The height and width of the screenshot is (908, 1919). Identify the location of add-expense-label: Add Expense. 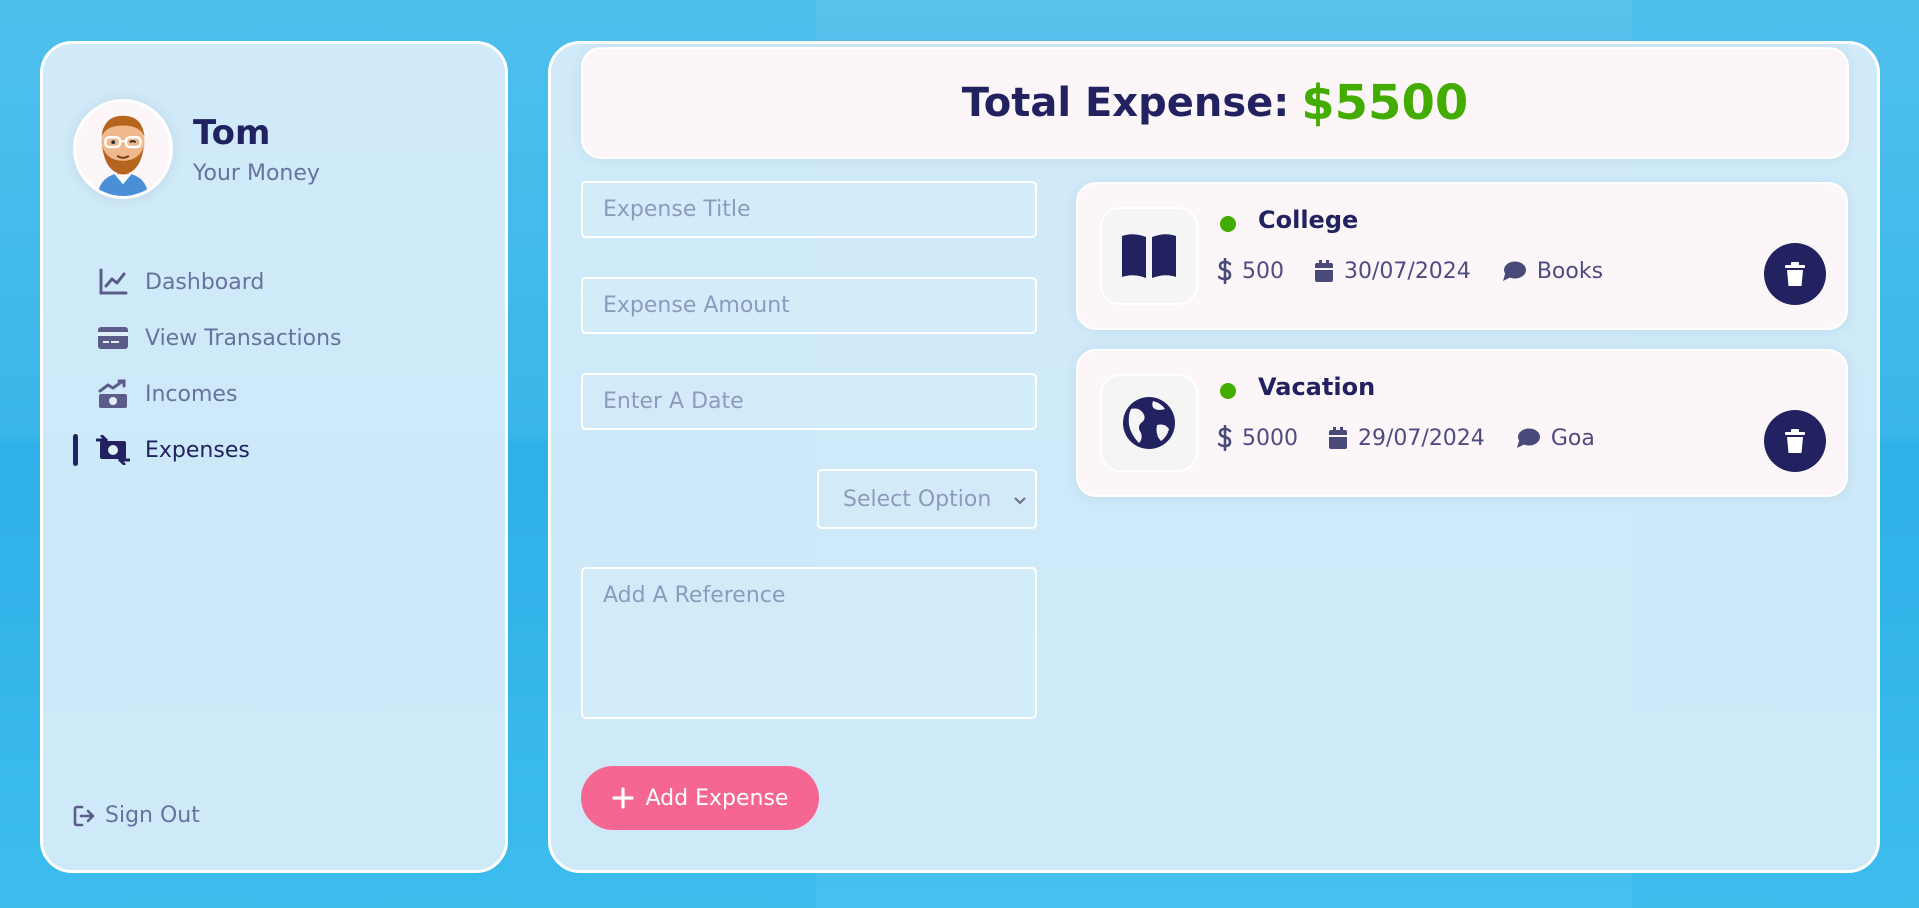
(717, 798).